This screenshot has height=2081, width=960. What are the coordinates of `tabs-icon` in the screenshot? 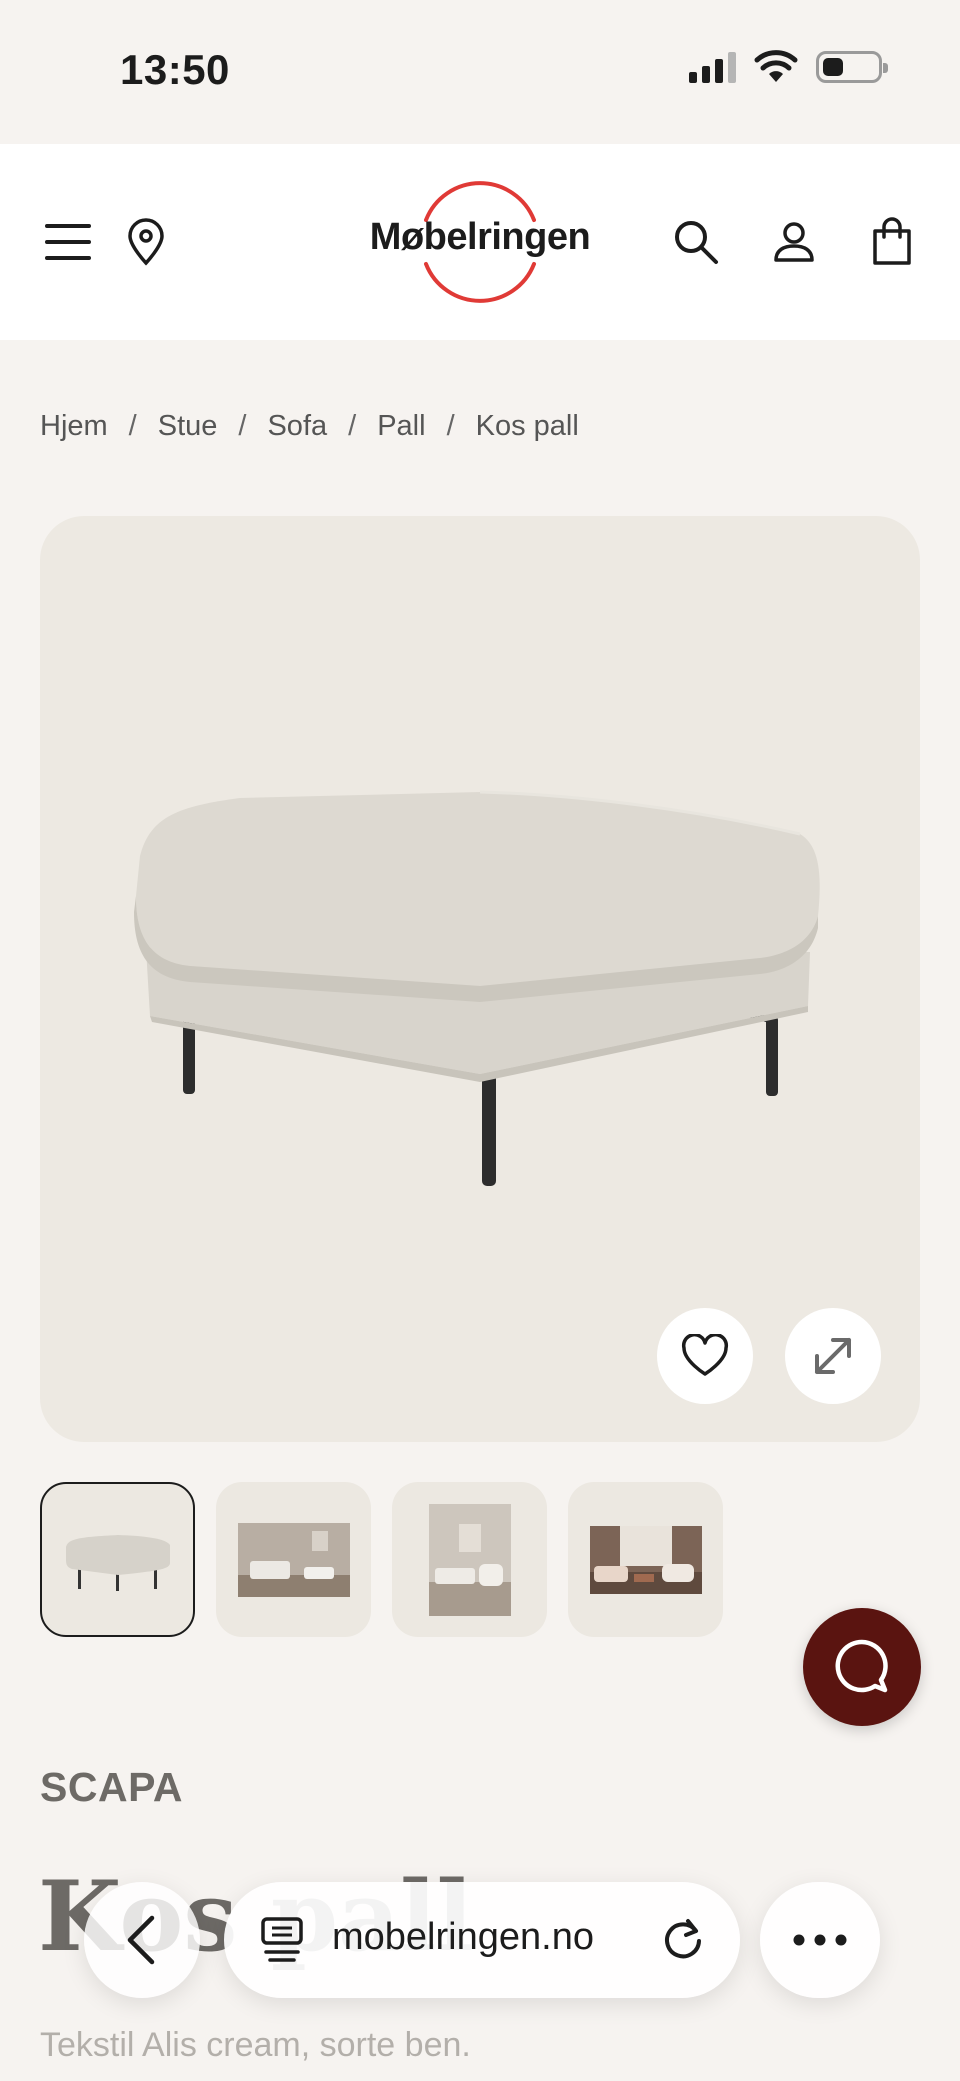 It's located at (282, 1939).